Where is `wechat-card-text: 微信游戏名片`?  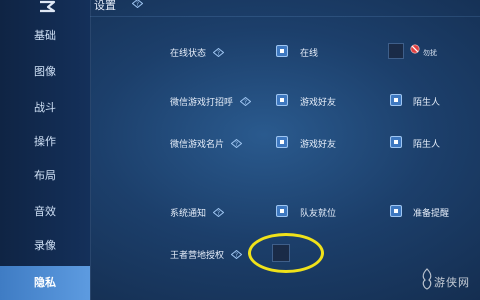 wechat-card-text: 微信游戏名片 is located at coordinates (197, 145).